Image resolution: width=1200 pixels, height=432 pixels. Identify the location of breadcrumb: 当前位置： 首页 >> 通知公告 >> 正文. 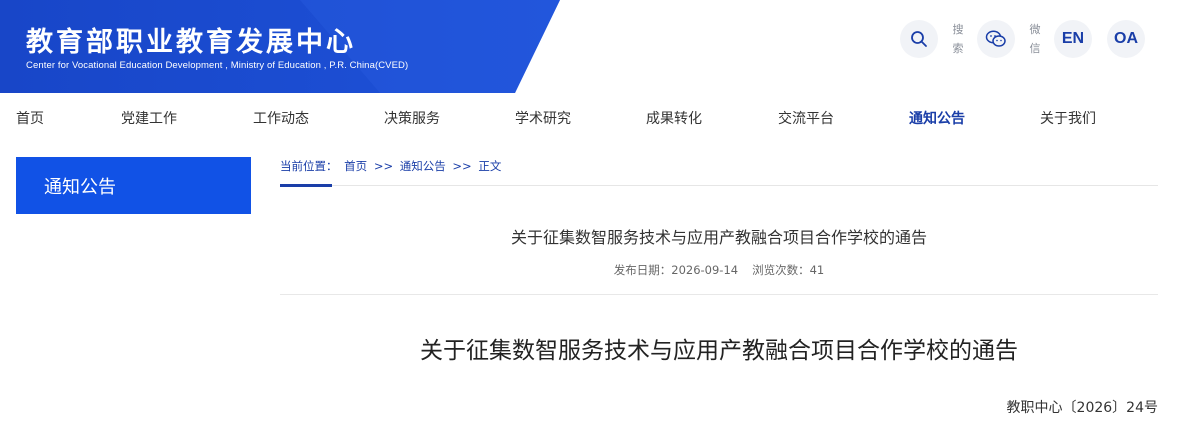
(392, 166).